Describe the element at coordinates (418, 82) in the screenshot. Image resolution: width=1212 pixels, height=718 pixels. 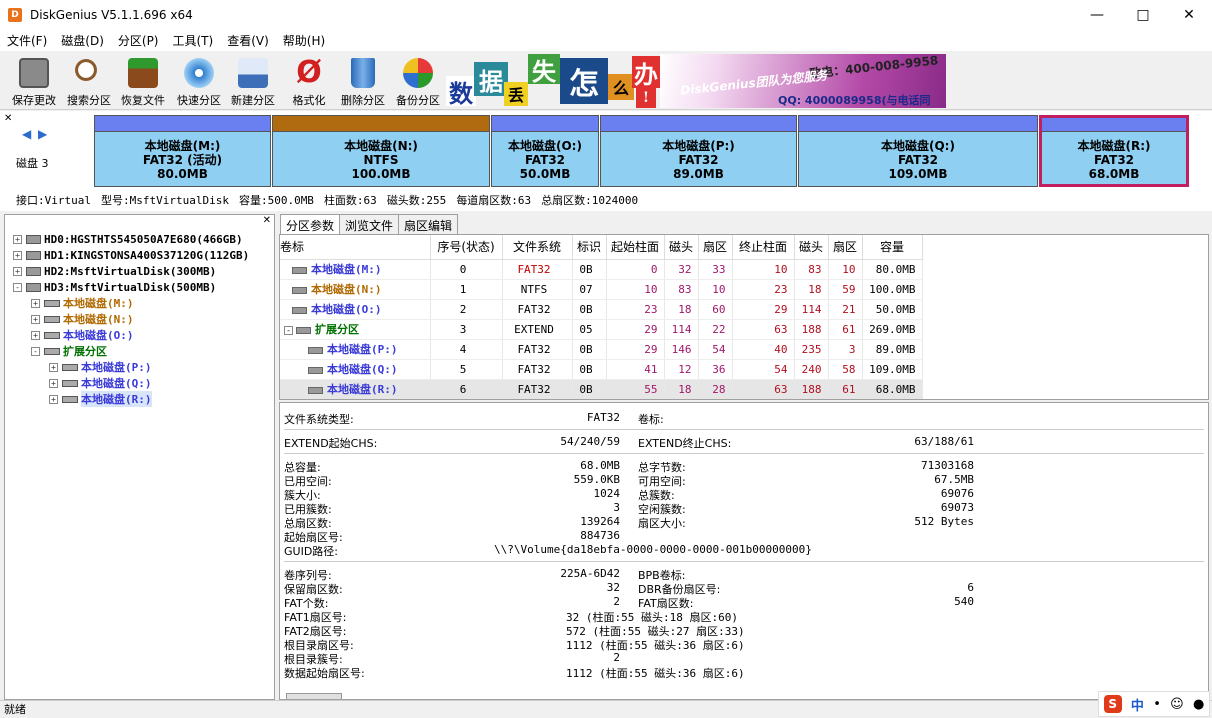
I see `backup-partition-button: 备份分区` at that location.